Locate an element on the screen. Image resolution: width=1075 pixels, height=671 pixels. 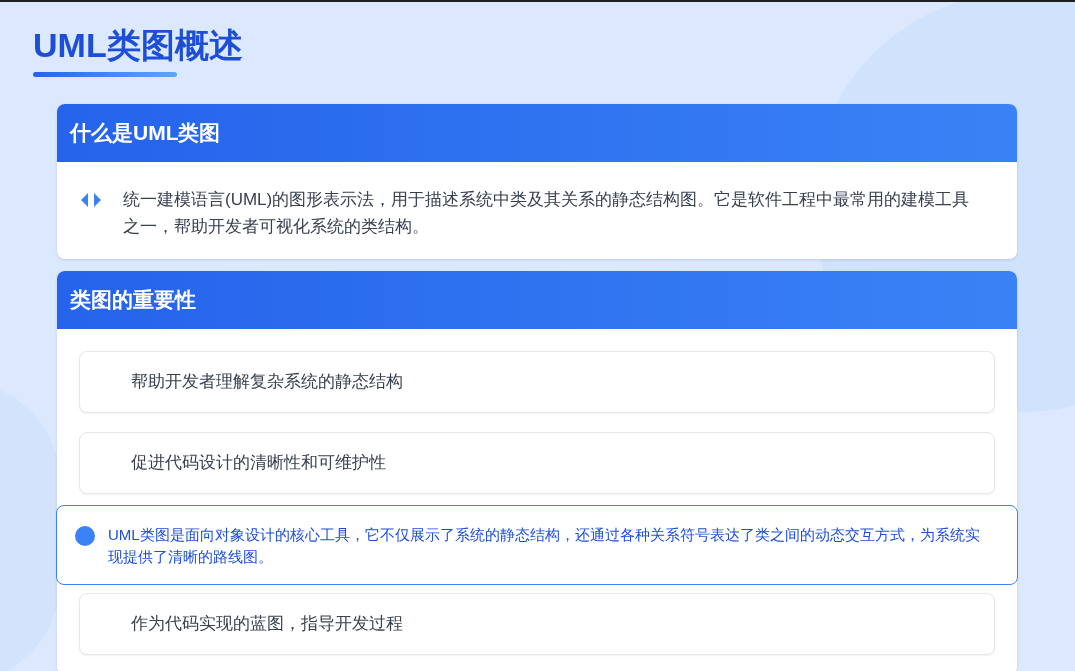
section-heading: 什么是UML类图 is located at coordinates (145, 133).